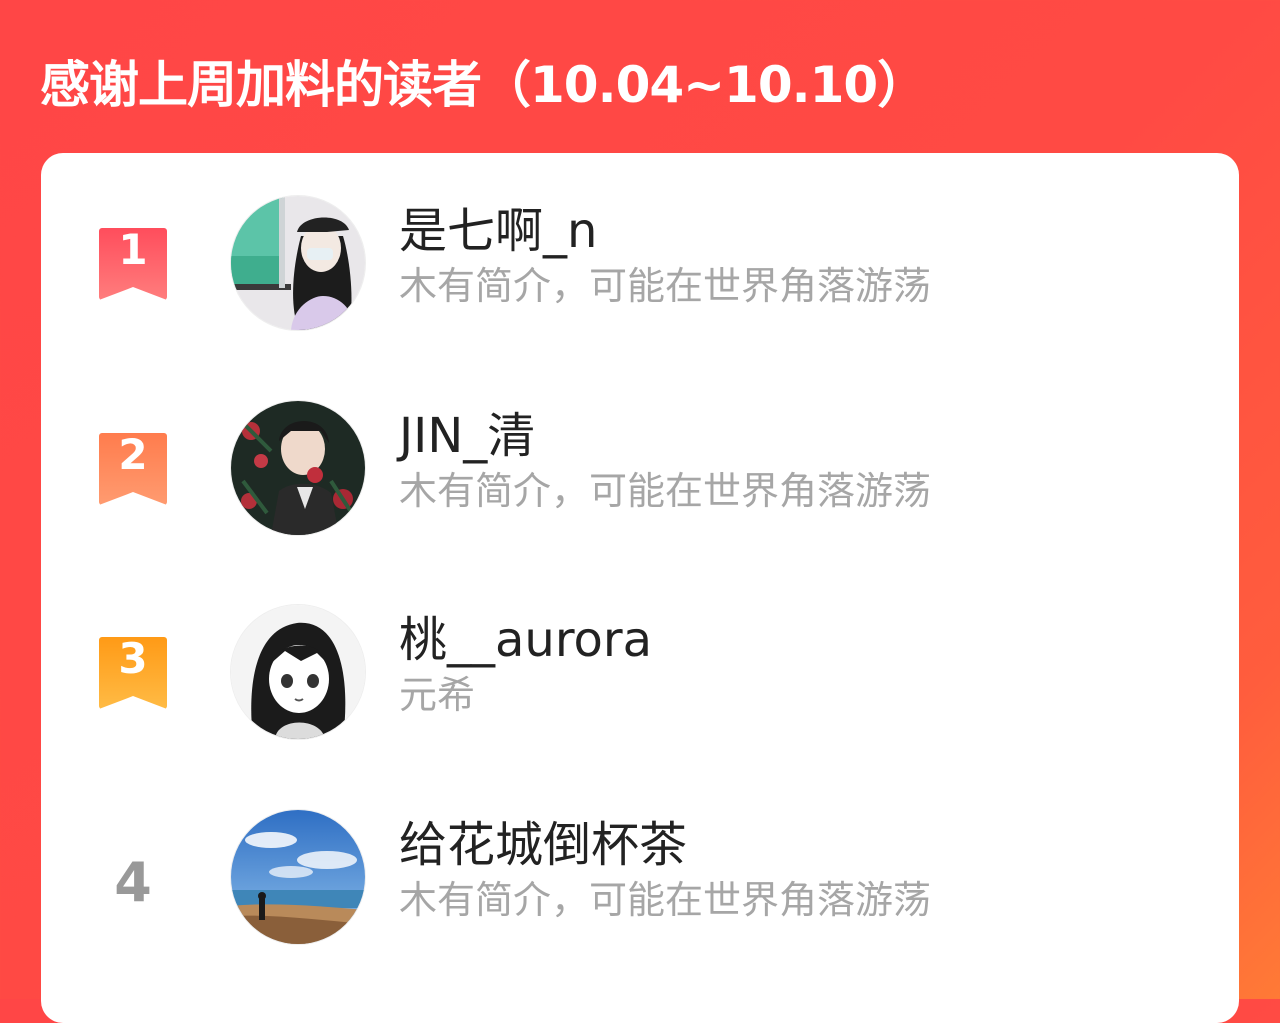  Describe the element at coordinates (298, 468) in the screenshot. I see `man-with-roses-avatar` at that location.